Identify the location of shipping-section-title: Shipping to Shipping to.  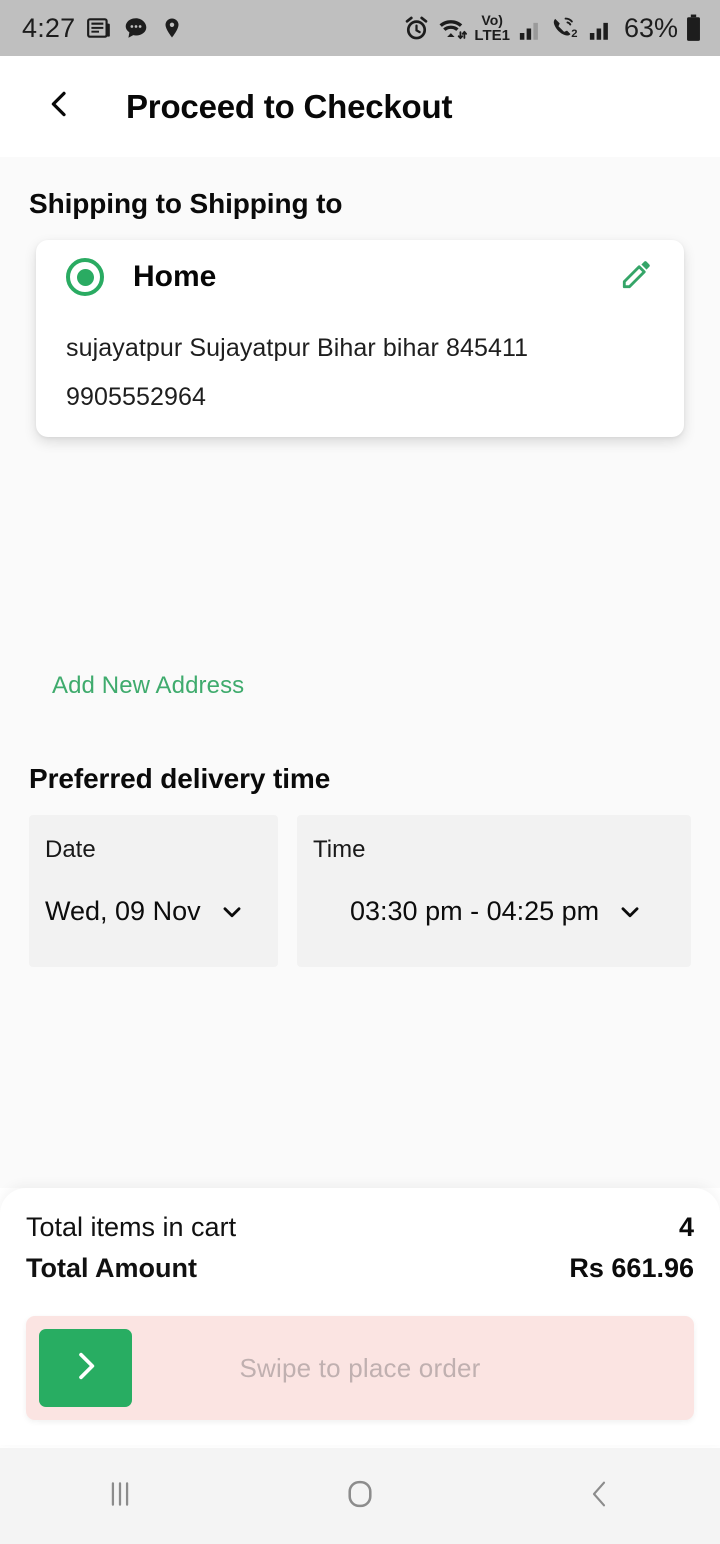
(186, 203).